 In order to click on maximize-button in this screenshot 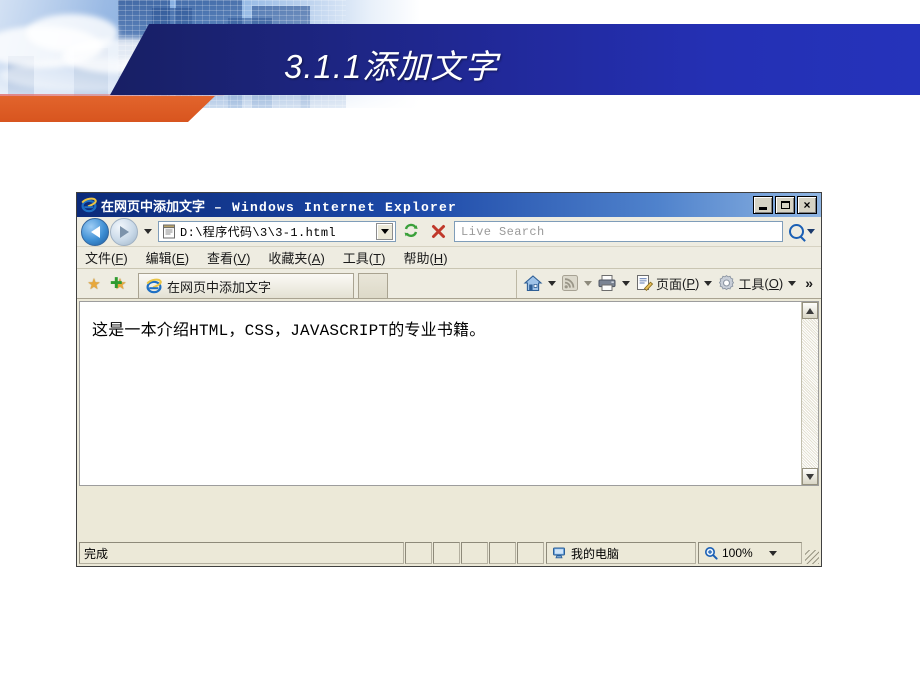, I will do `click(785, 205)`.